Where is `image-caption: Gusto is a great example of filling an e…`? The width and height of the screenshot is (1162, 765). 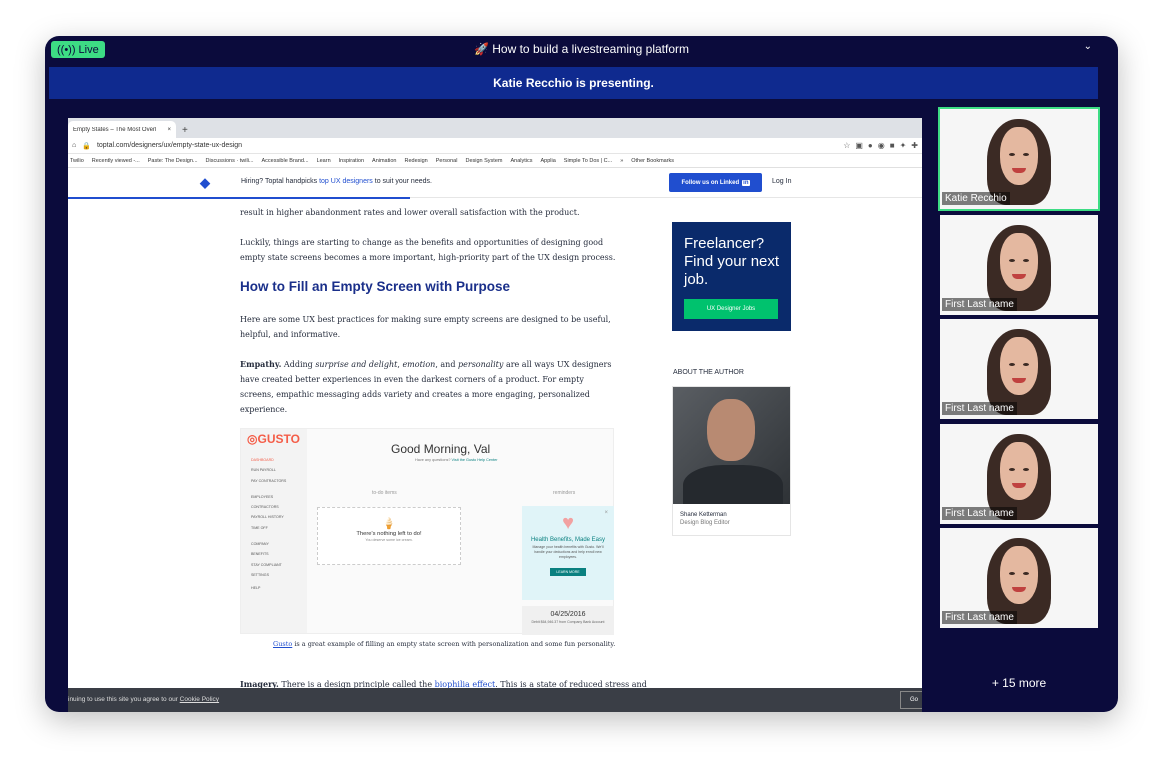
image-caption: Gusto is a great example of filling an e… is located at coordinates (444, 644).